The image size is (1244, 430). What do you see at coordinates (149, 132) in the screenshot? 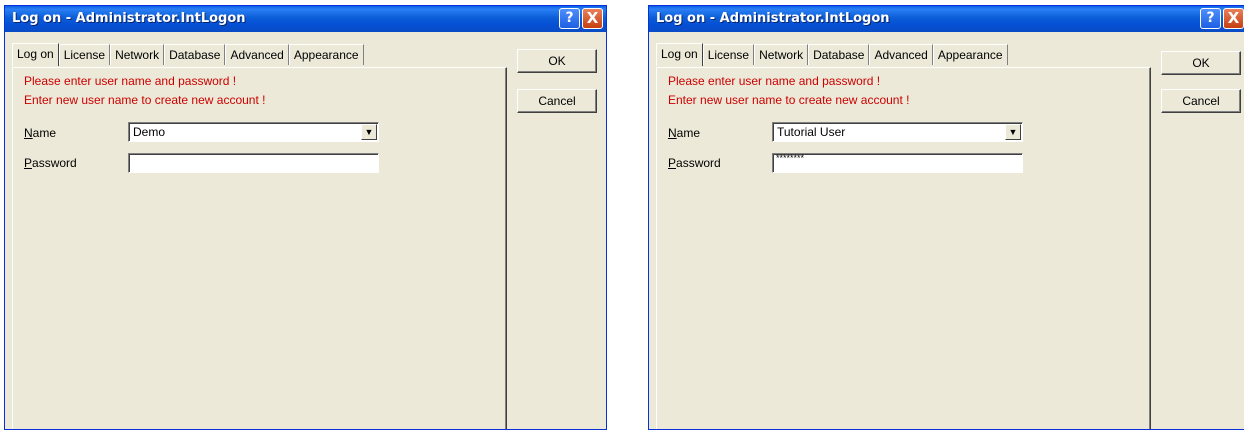
I see `name-value: Demo` at bounding box center [149, 132].